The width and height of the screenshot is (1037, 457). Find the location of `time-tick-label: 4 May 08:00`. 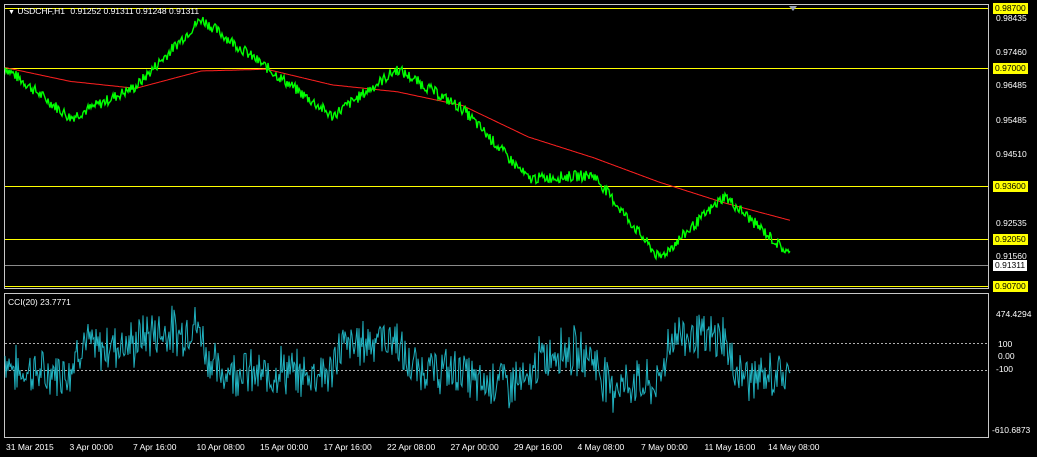

time-tick-label: 4 May 08:00 is located at coordinates (601, 447).